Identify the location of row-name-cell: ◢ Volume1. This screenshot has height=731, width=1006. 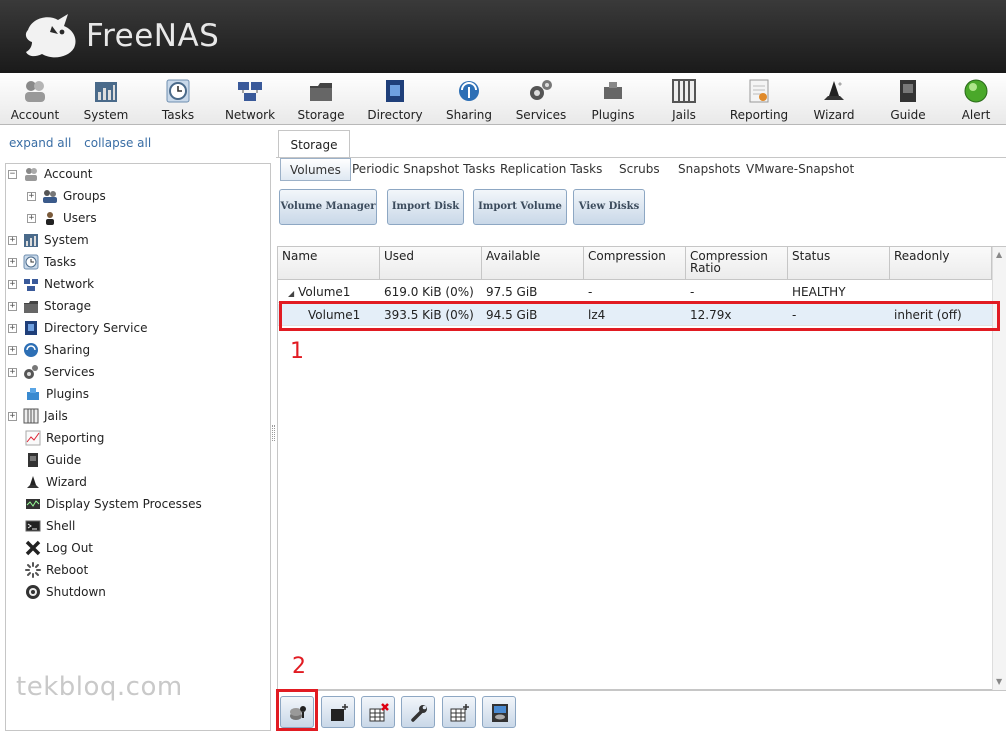
(319, 292).